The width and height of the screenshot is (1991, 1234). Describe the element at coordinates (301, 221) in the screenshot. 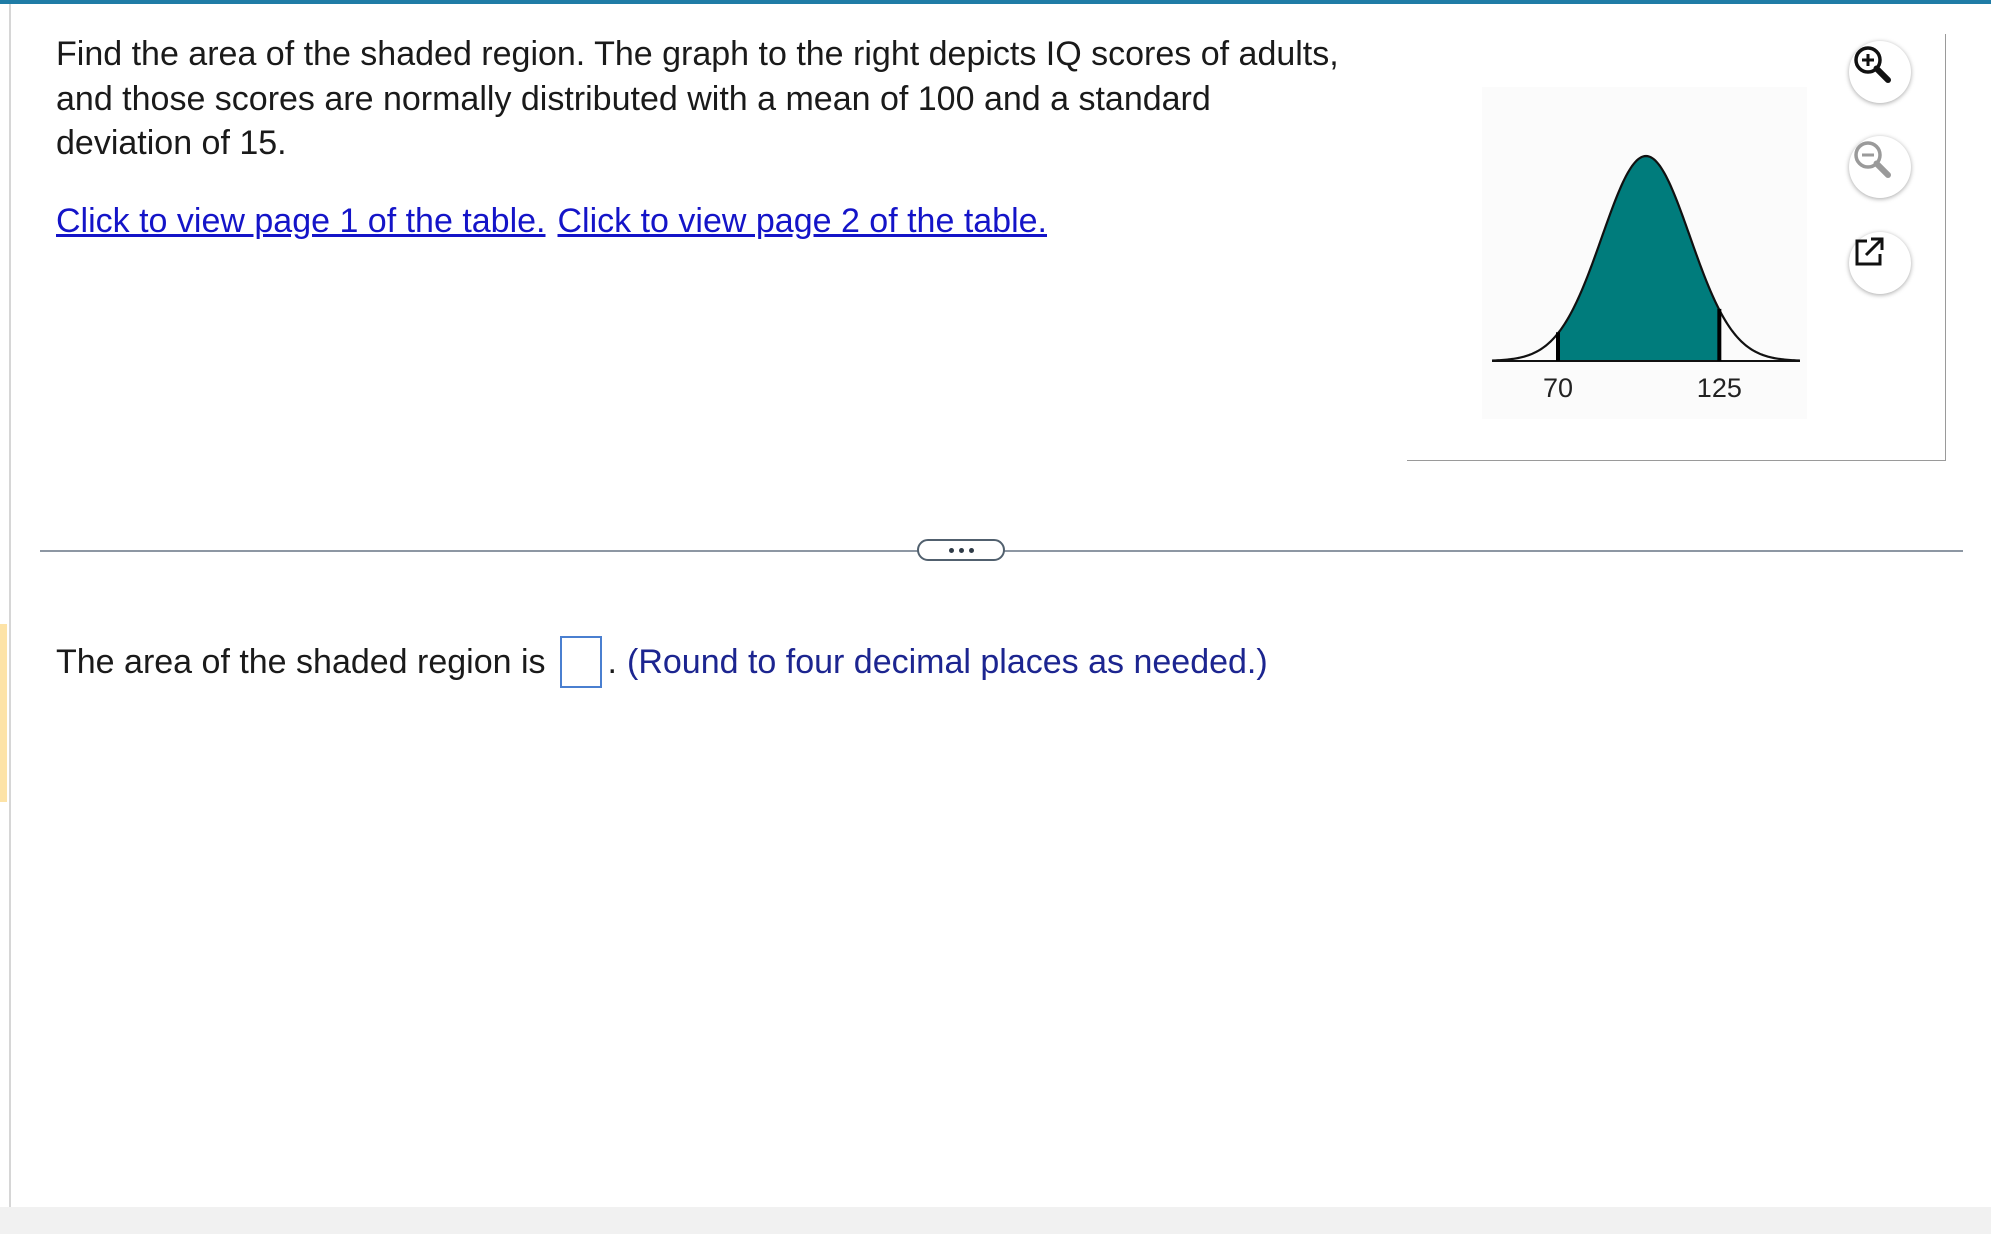

I see `view-table-page-1-link: Click to view page 1 of the table.` at that location.